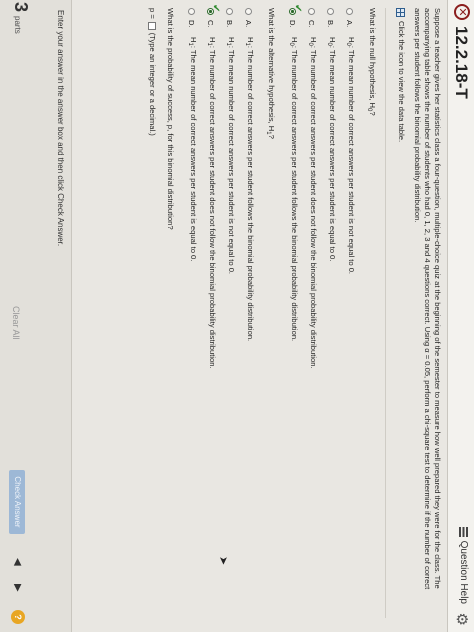 This screenshot has height=632, width=474. Describe the element at coordinates (271, 70) in the screenshot. I see `prompt-text: What is the alternative hypothesis, H` at that location.